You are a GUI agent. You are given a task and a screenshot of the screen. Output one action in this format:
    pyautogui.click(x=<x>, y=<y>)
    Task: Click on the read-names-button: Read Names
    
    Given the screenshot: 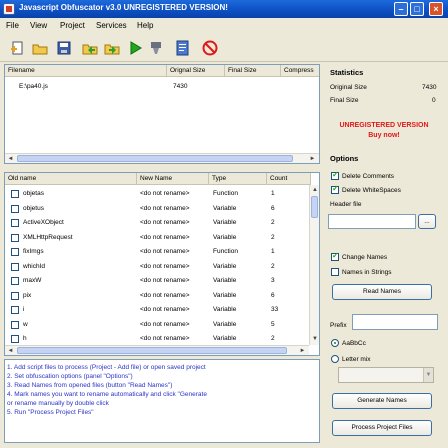 What is the action you would take?
    pyautogui.click(x=382, y=292)
    